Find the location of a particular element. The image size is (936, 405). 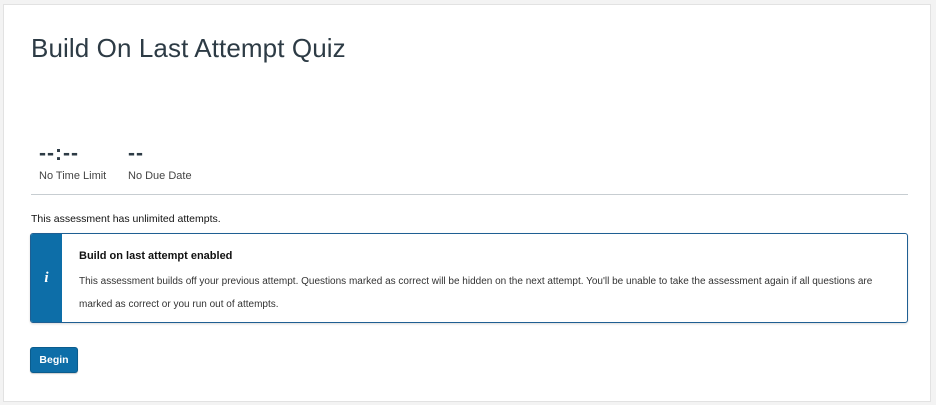

divider is located at coordinates (469, 194).